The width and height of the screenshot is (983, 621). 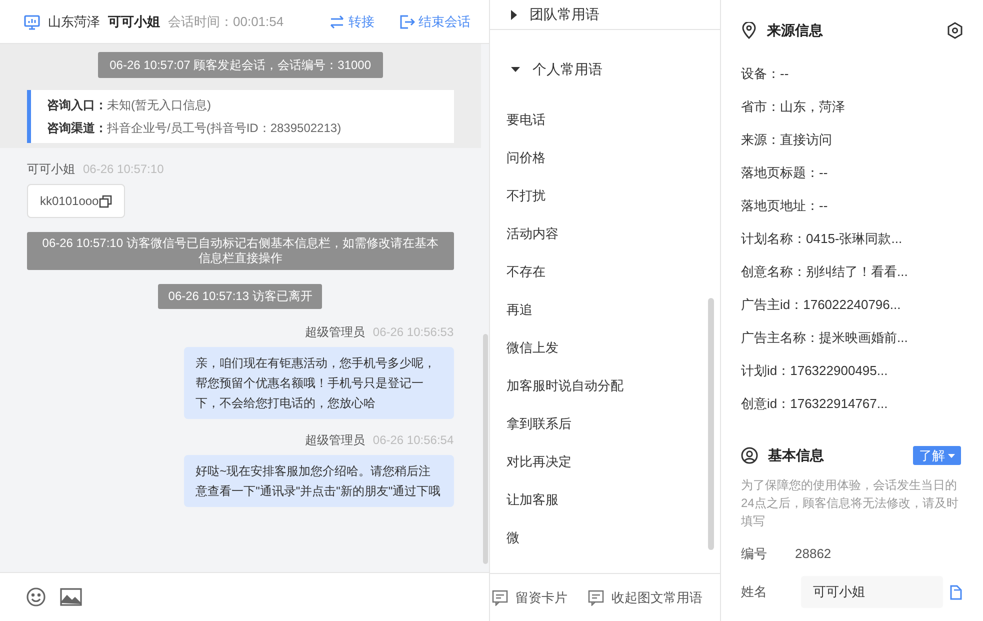 What do you see at coordinates (605, 69) in the screenshot?
I see `group-toggle: 个人常用语` at bounding box center [605, 69].